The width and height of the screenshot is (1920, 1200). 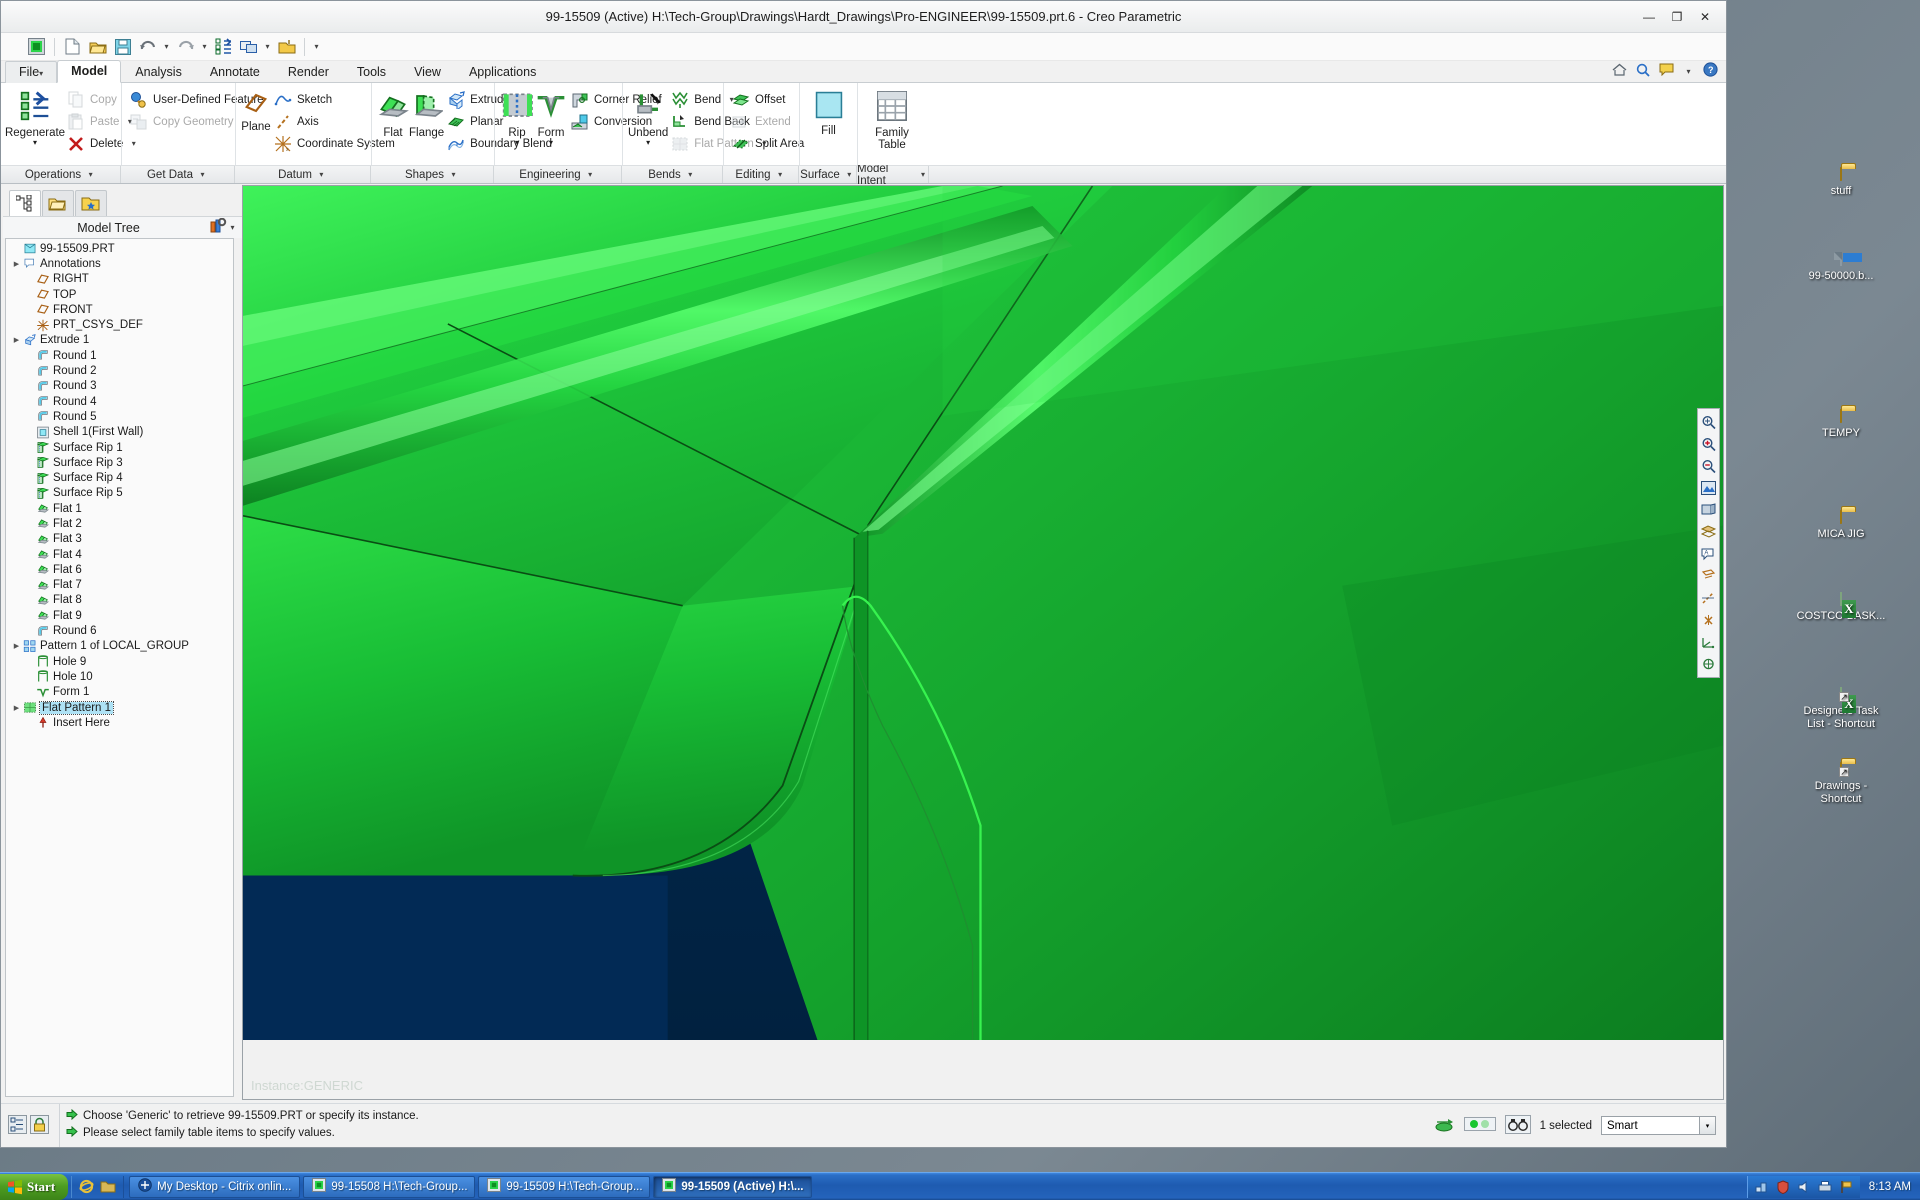 What do you see at coordinates (267, 46) in the screenshot?
I see `window-caret-icon: ▾` at bounding box center [267, 46].